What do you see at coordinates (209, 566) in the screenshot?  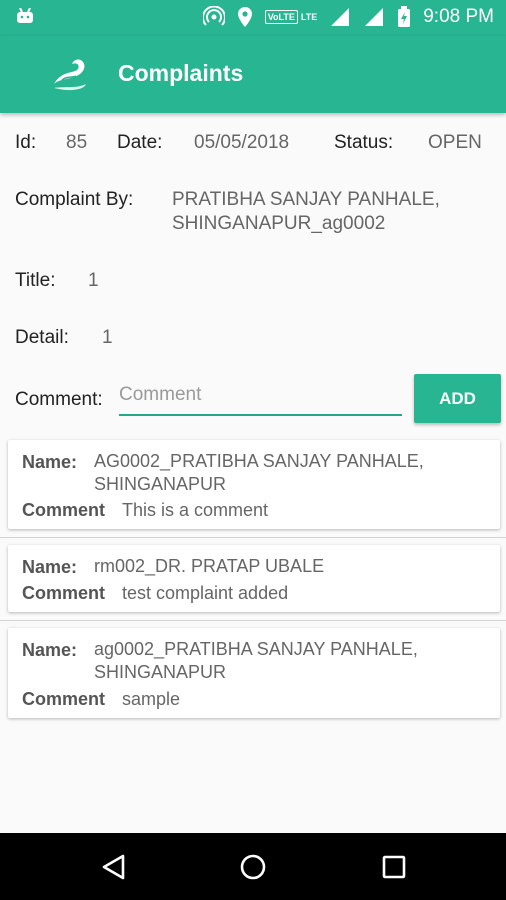 I see `commenter-name-line1: rm002_DR. PRATAP UBALE` at bounding box center [209, 566].